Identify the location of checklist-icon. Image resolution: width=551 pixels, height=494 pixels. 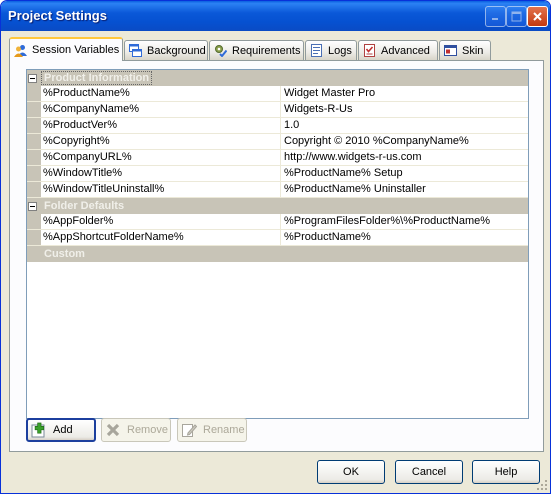
(369, 50).